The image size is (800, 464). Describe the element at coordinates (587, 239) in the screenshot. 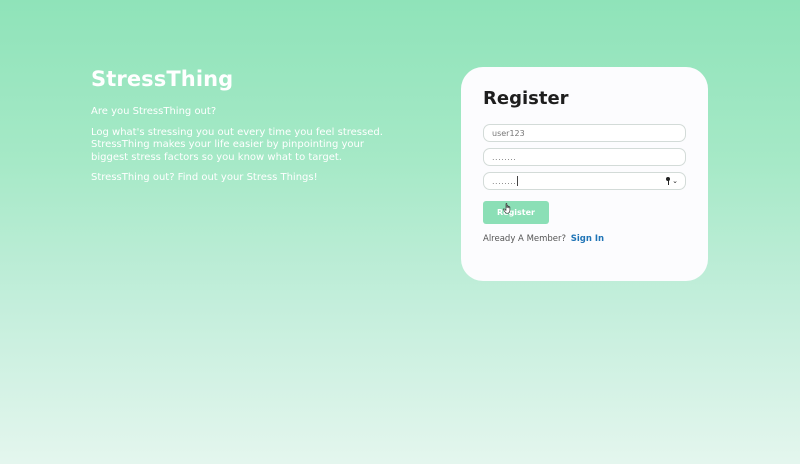

I see `sign-in-link: Sign In` at that location.